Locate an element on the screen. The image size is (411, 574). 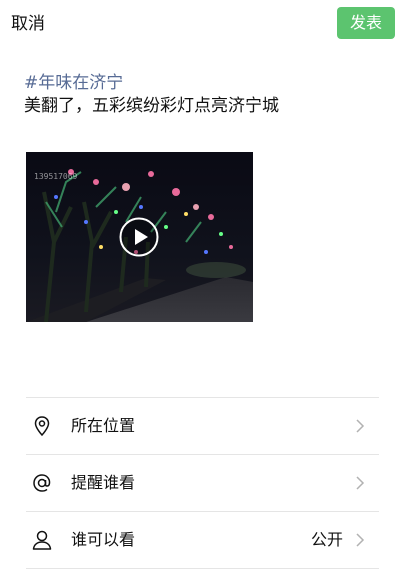
menu-item-visibility: 谁可以看 公开 is located at coordinates (202, 540).